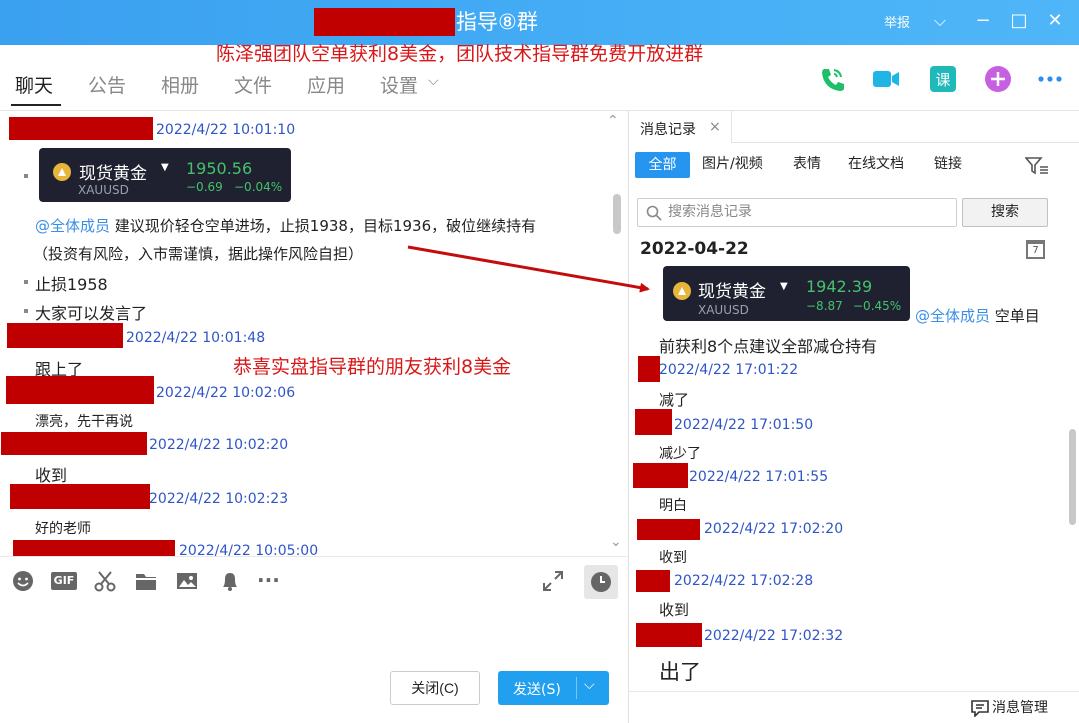  What do you see at coordinates (230, 581) in the screenshot?
I see `bell-icon` at bounding box center [230, 581].